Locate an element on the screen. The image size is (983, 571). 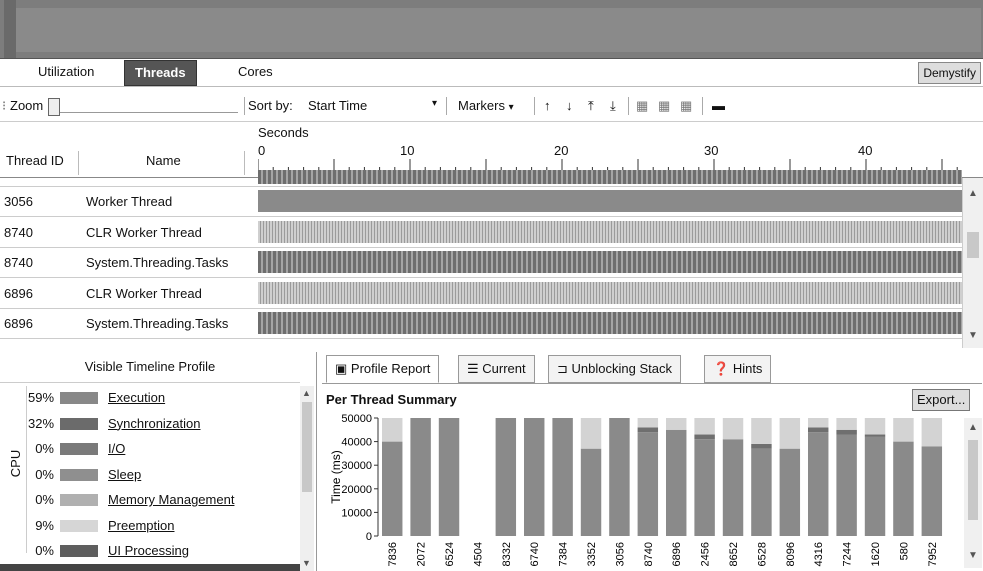
legend-link: Synchronization is located at coordinates (154, 423).